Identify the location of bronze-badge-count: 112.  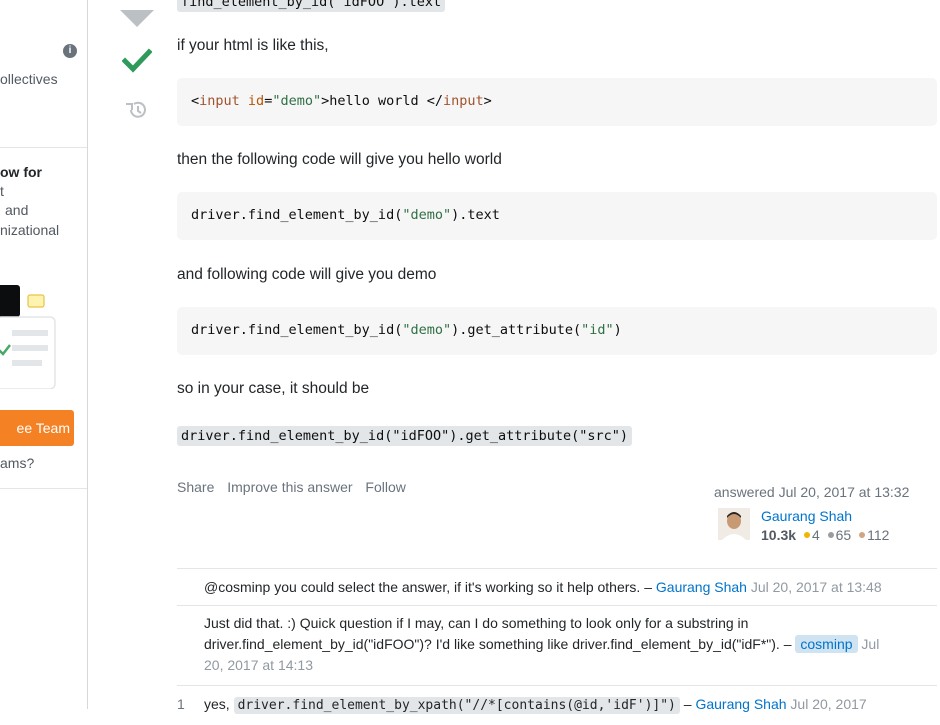
(878, 535).